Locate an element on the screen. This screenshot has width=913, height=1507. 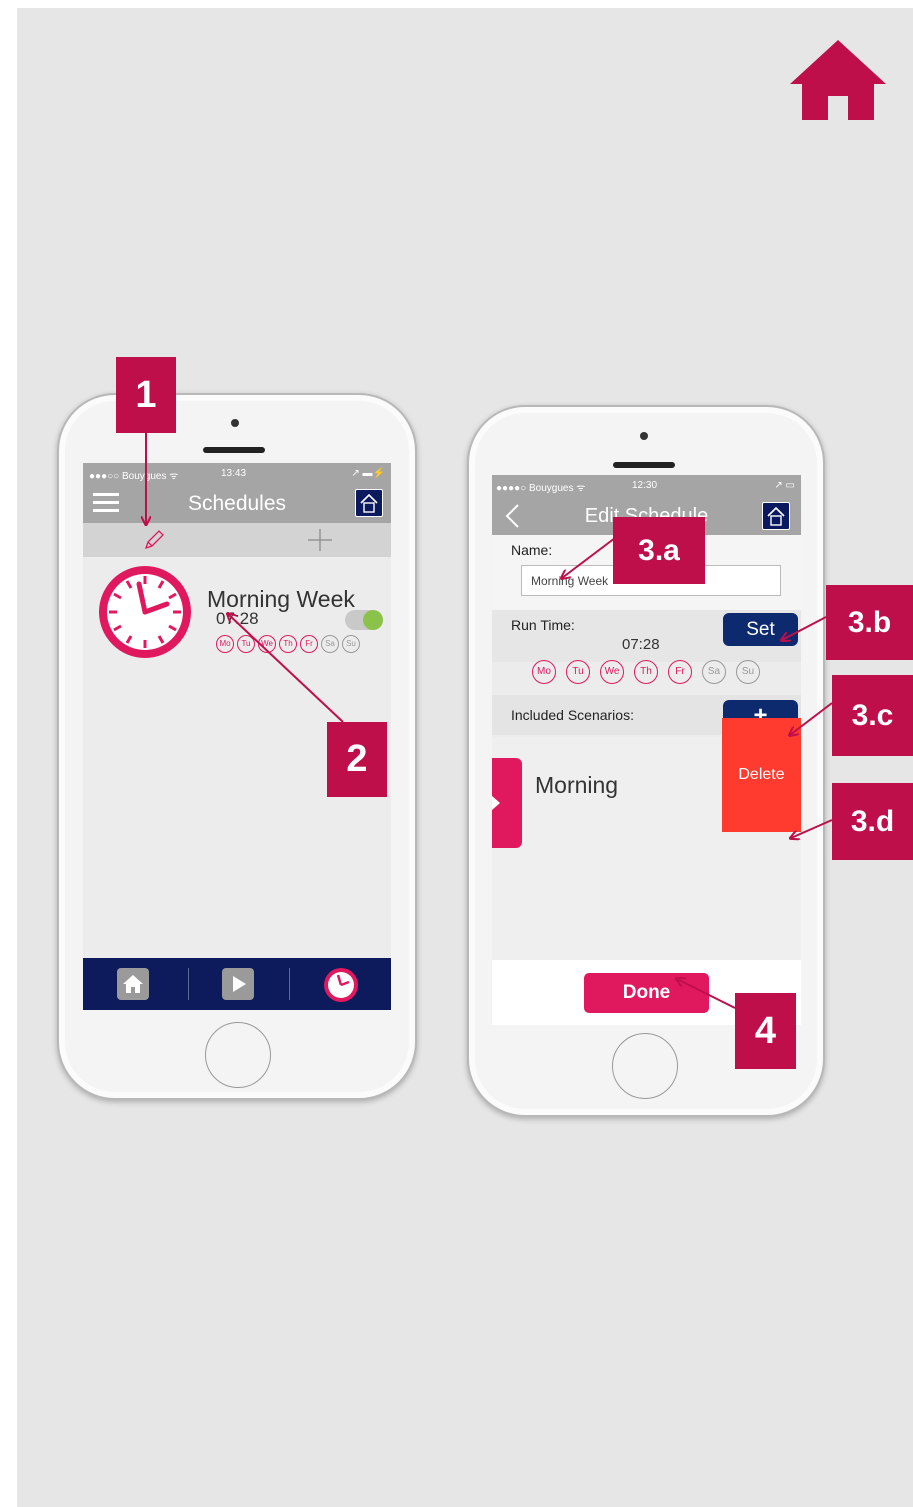
schedule-list-item: Morning Week 07:28 Mo Tu We Th Fr Sa Su is located at coordinates (237, 612).